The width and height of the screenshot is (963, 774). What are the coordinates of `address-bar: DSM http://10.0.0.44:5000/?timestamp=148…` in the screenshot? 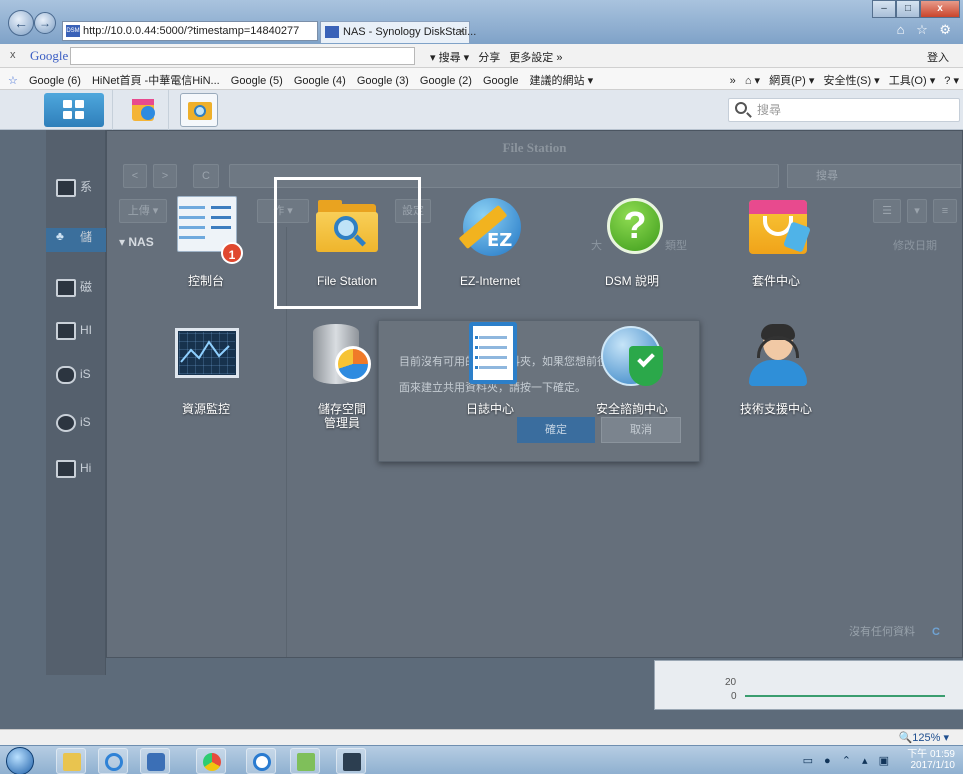 It's located at (190, 31).